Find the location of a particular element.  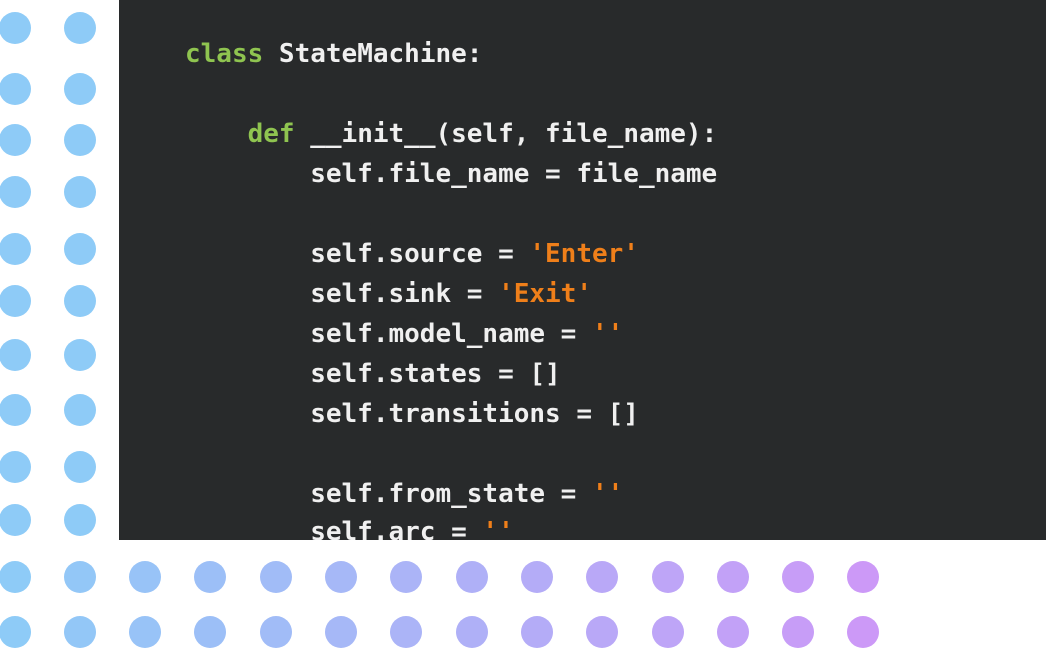

code-line: self.transitions = [] is located at coordinates (412, 414).